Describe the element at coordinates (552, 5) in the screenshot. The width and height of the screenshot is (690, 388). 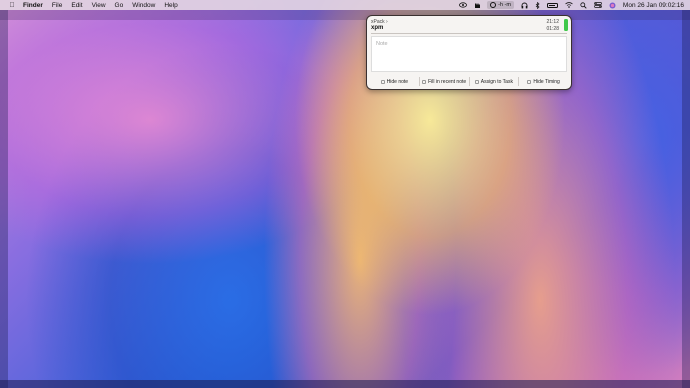
I see `battery-icon` at that location.